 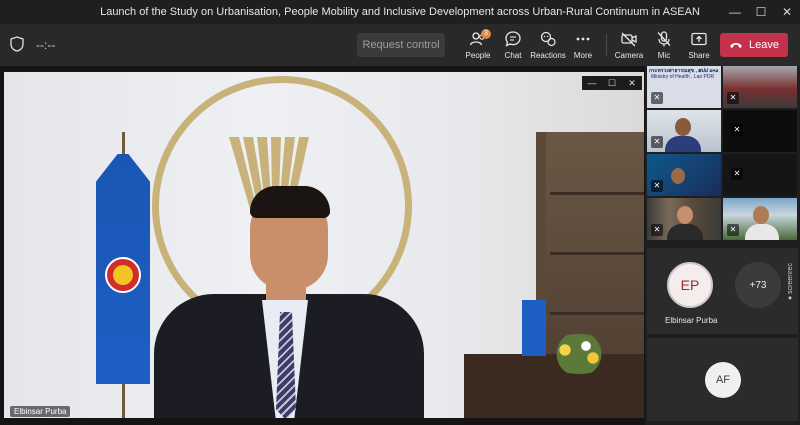 I want to click on flower-arrangement, so click(x=579, y=354).